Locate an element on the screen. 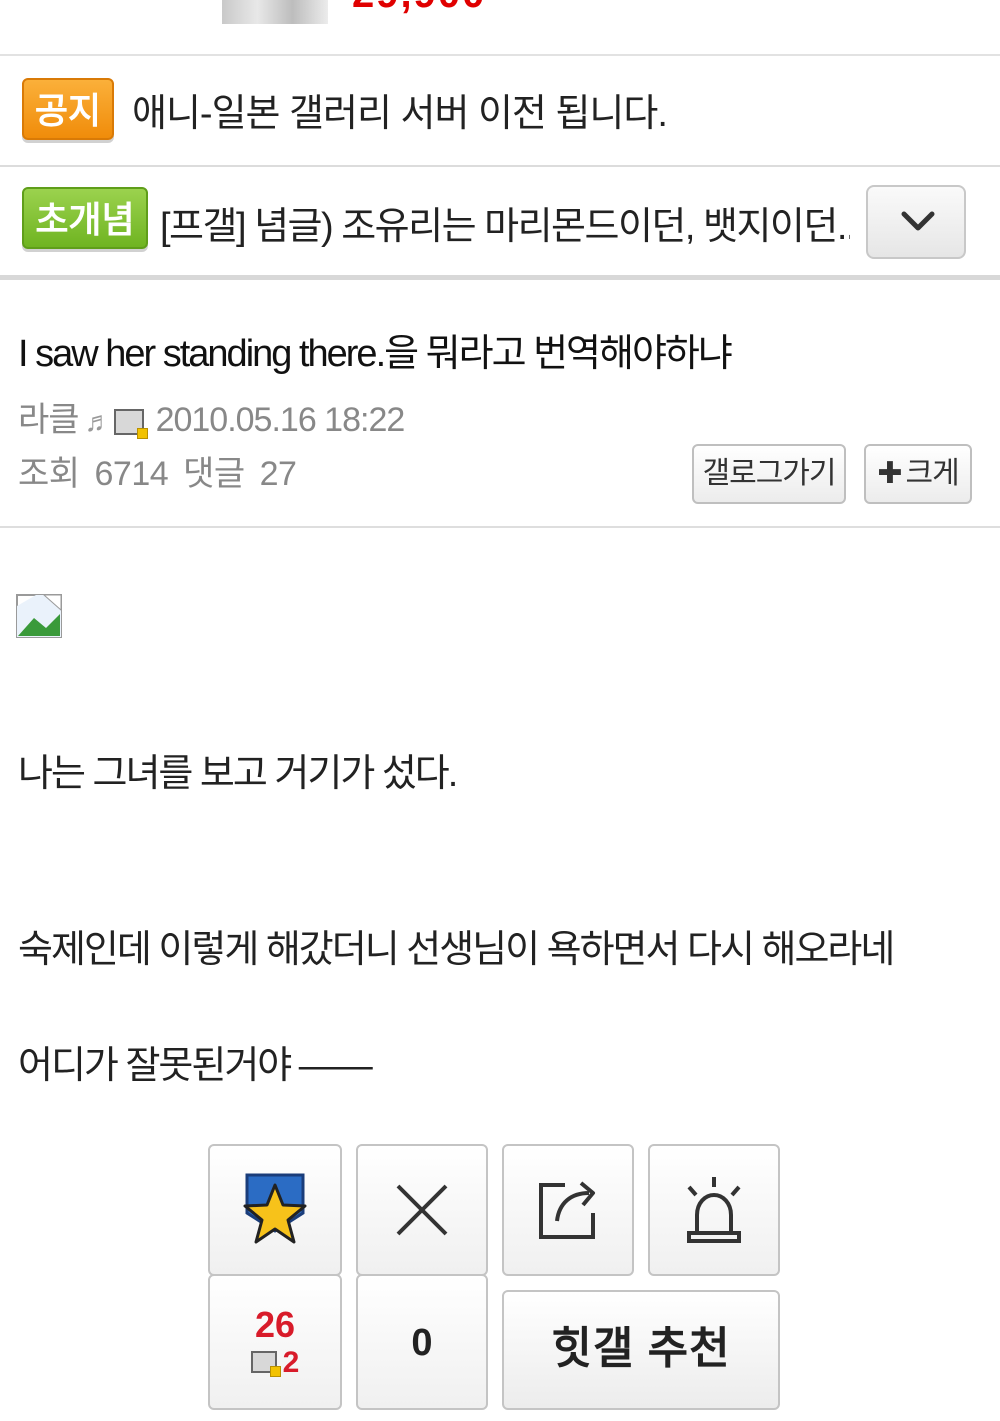 This screenshot has height=1421, width=1000. not-recommend-count-box: 0 is located at coordinates (422, 1342).